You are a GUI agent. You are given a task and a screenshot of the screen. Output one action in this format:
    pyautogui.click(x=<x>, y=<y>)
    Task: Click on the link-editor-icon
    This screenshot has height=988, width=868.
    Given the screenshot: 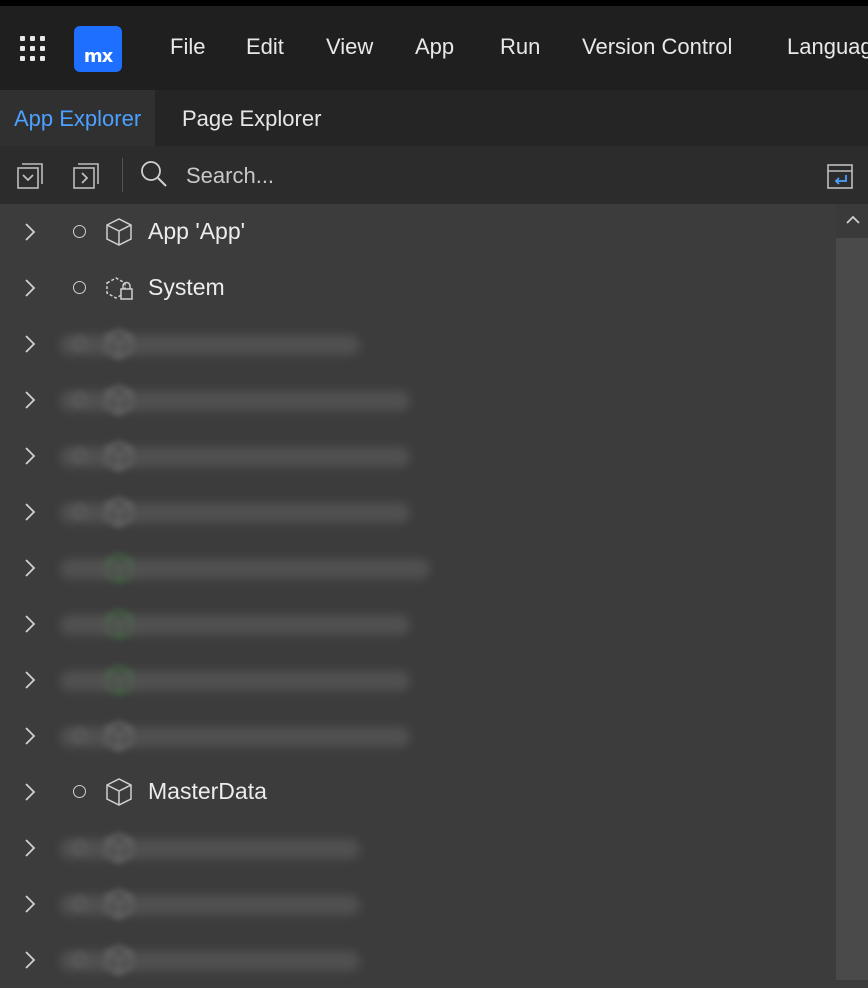 What is the action you would take?
    pyautogui.click(x=839, y=175)
    